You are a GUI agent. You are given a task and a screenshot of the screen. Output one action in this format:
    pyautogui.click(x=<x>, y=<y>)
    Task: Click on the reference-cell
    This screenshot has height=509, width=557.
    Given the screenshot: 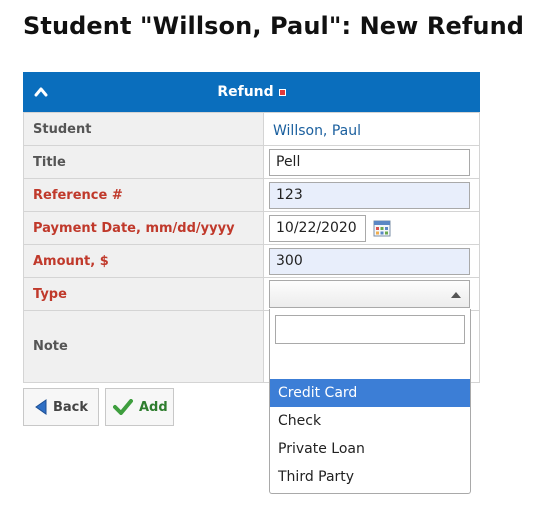 What is the action you would take?
    pyautogui.click(x=371, y=195)
    